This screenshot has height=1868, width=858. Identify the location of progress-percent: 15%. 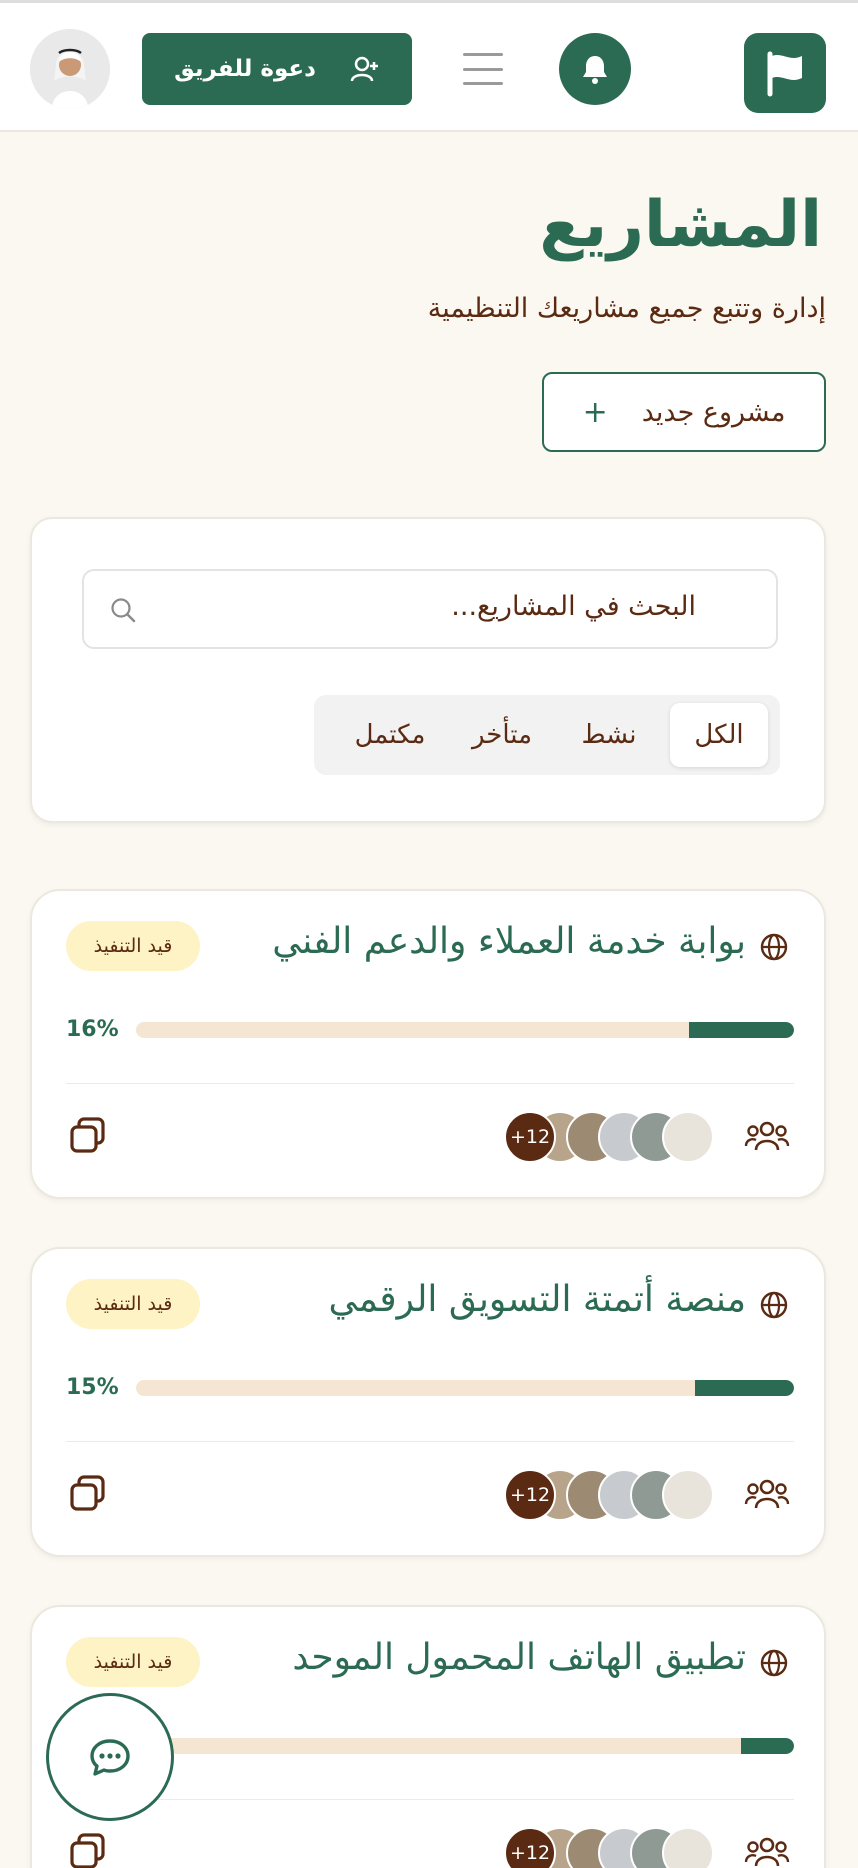
(92, 1387).